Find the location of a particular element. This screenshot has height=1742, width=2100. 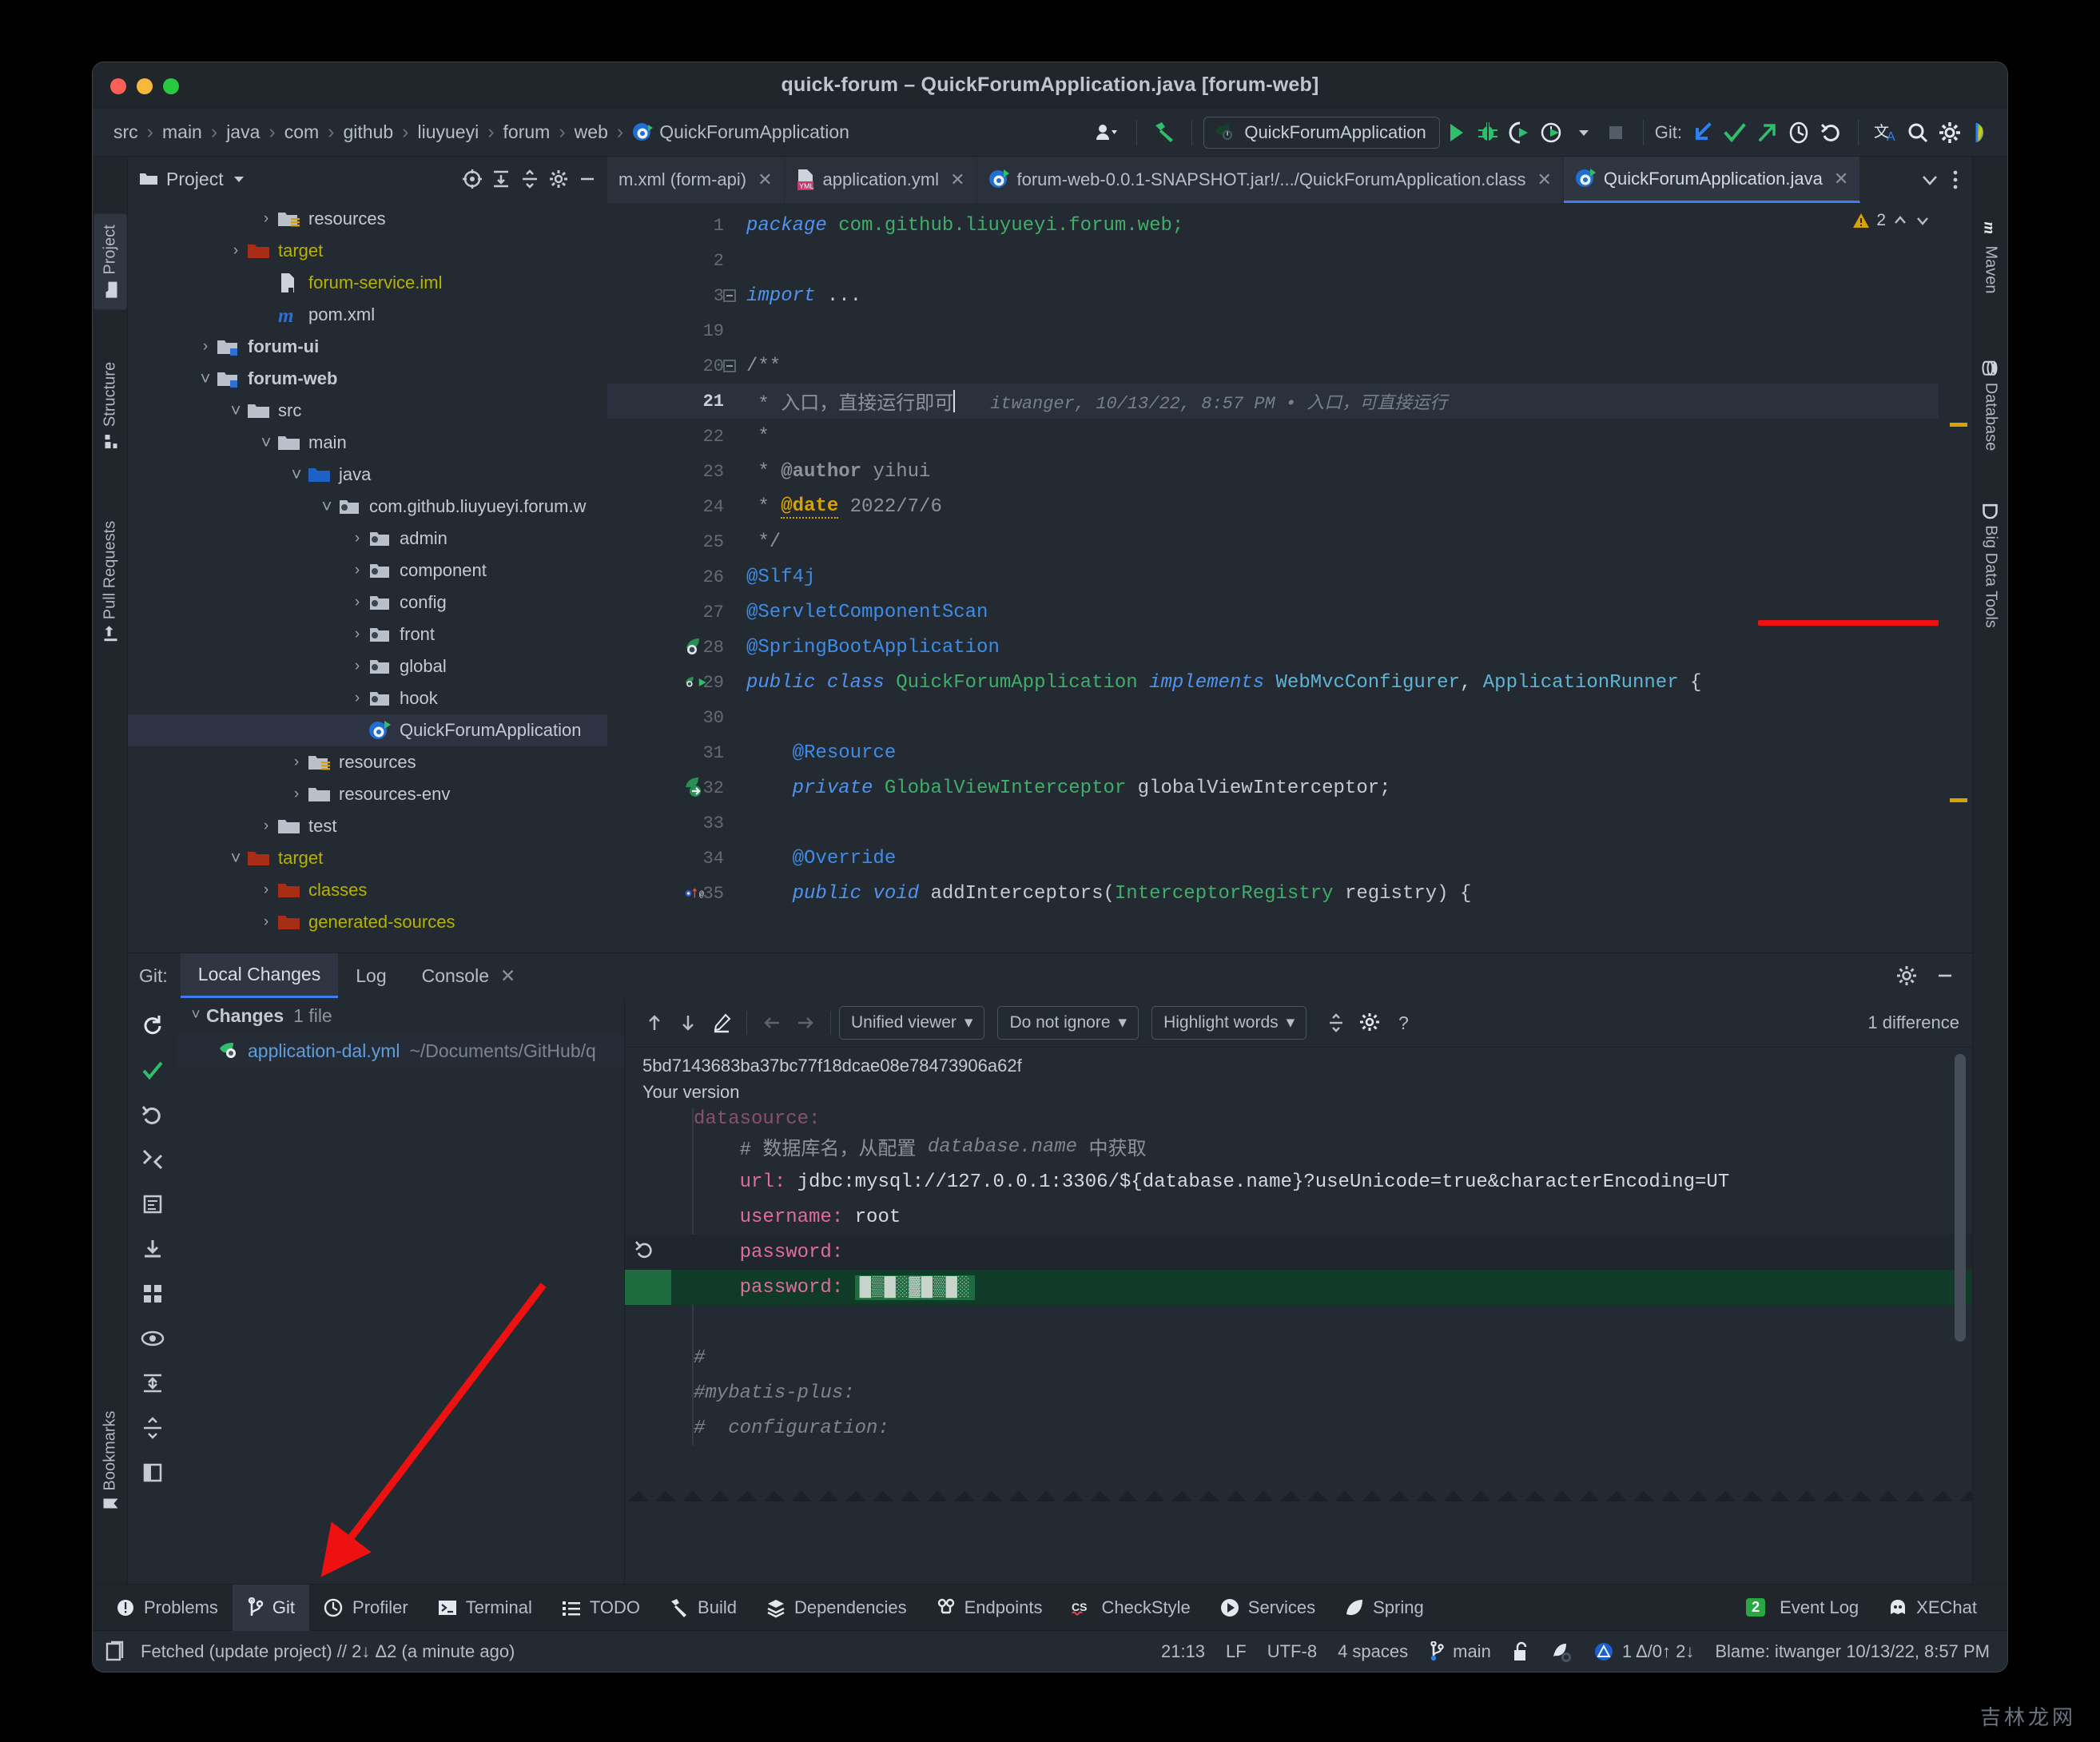

preview-diff-icon is located at coordinates (152, 1338).